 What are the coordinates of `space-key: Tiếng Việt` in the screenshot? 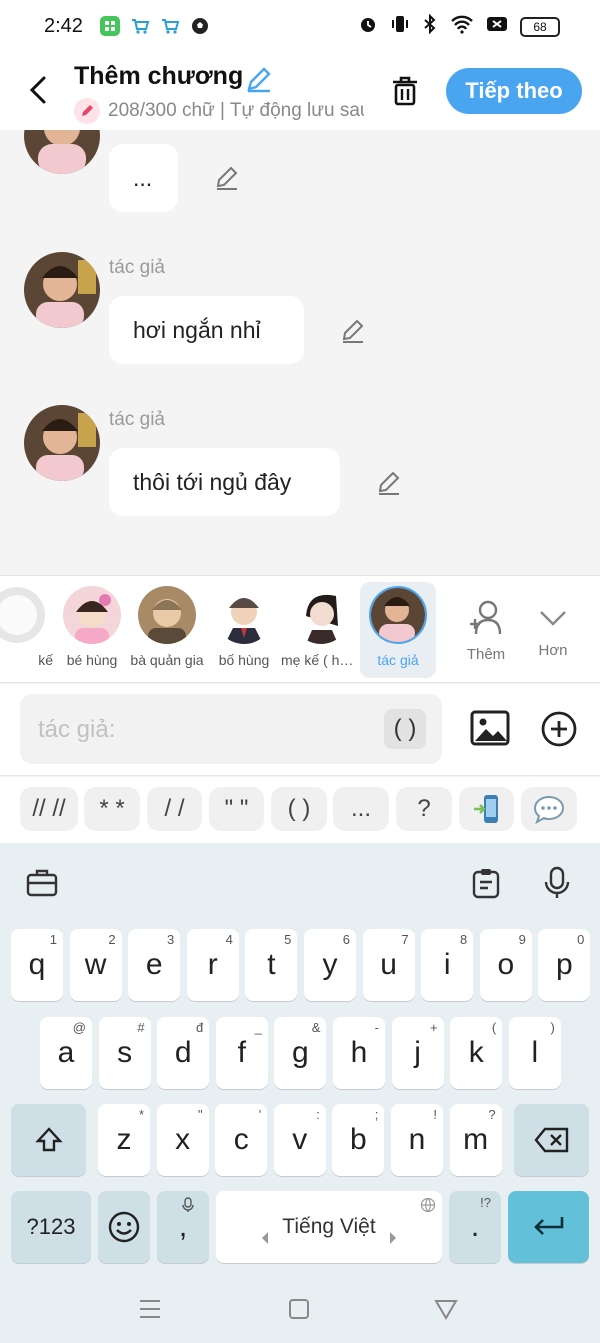 It's located at (329, 1227).